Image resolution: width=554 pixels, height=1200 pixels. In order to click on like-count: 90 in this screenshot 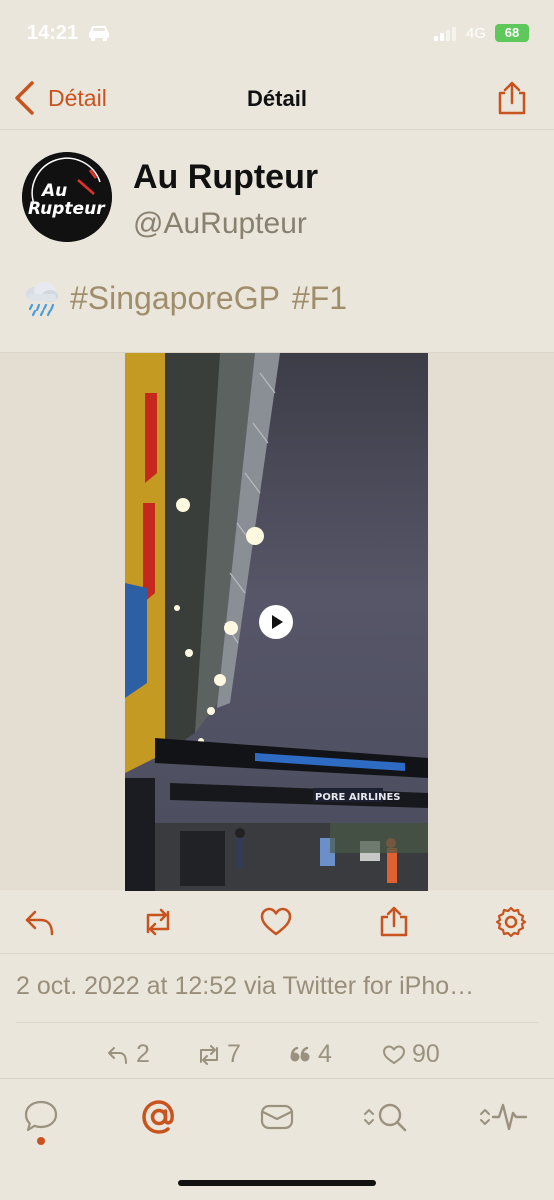, I will do `click(411, 1054)`.